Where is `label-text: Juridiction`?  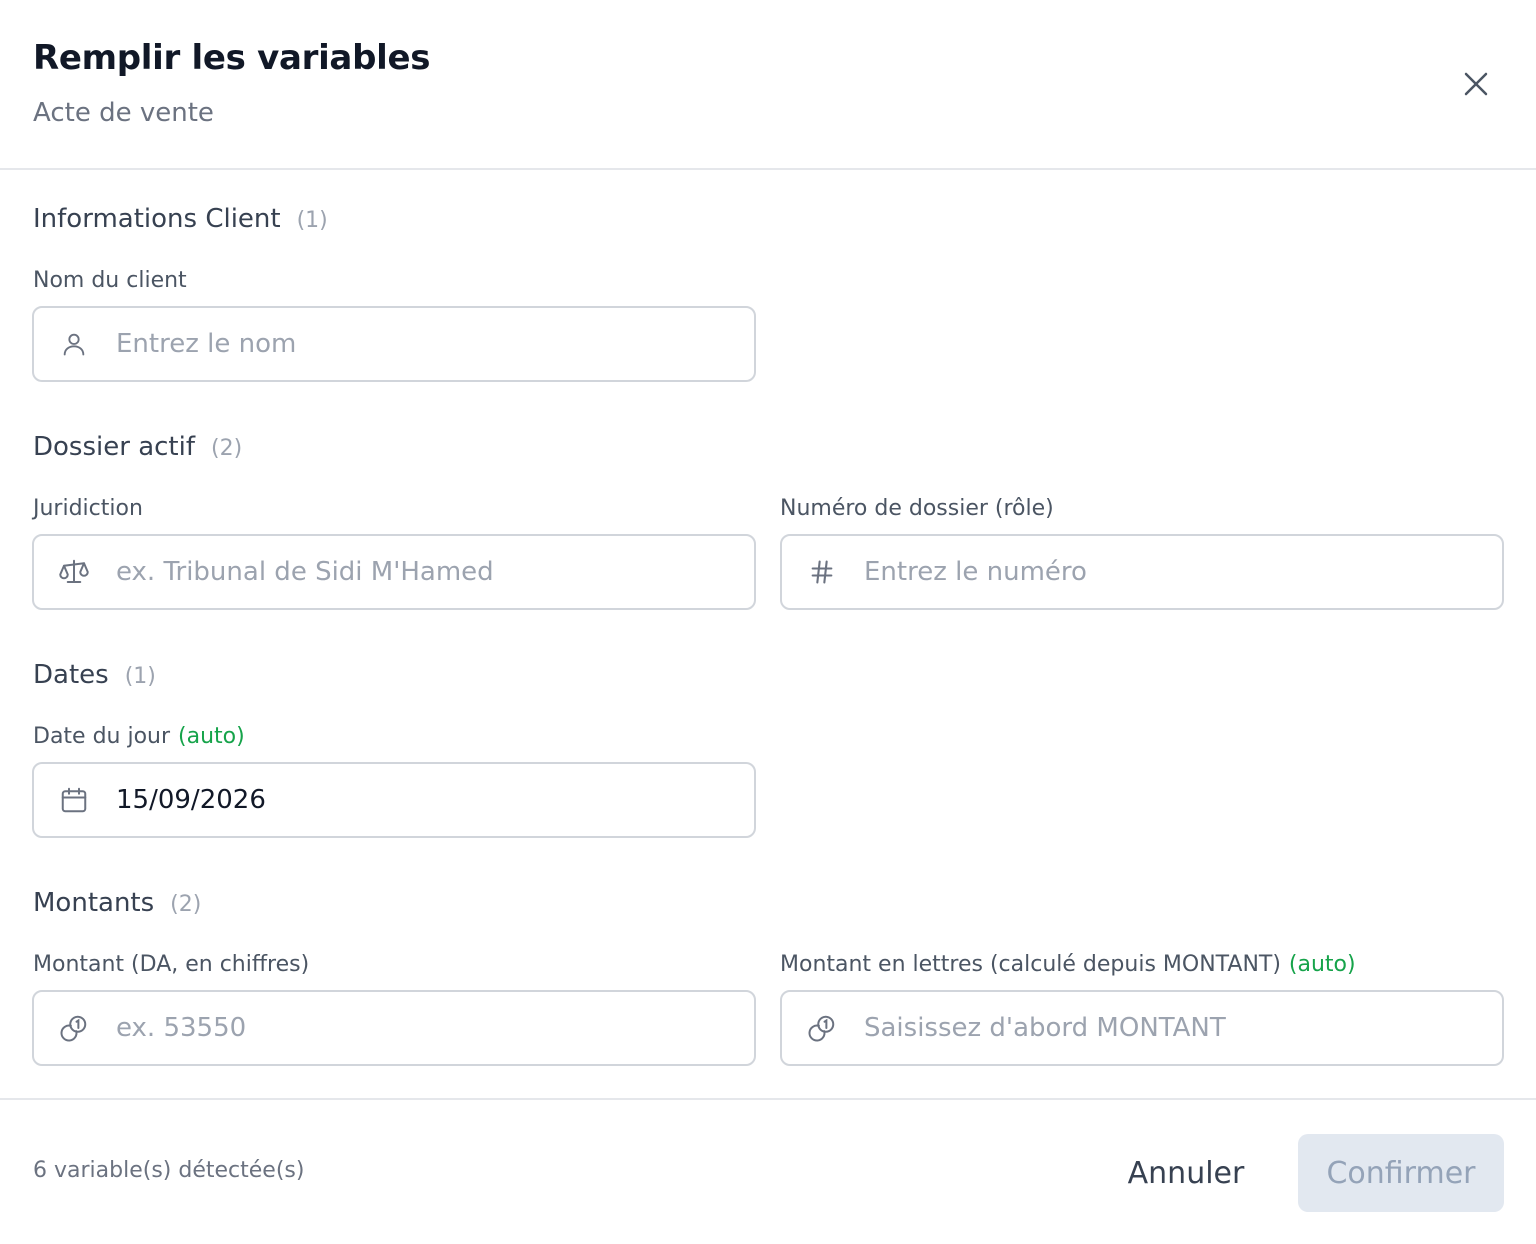 label-text: Juridiction is located at coordinates (88, 508).